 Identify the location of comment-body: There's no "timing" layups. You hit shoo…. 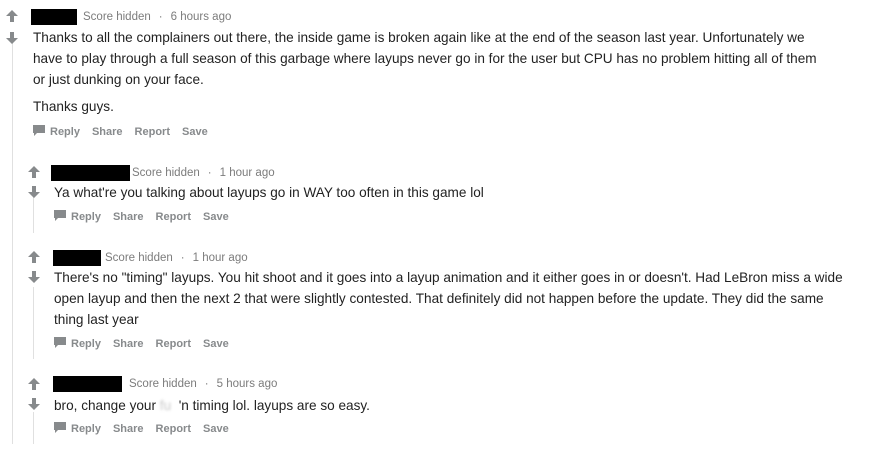
(454, 298).